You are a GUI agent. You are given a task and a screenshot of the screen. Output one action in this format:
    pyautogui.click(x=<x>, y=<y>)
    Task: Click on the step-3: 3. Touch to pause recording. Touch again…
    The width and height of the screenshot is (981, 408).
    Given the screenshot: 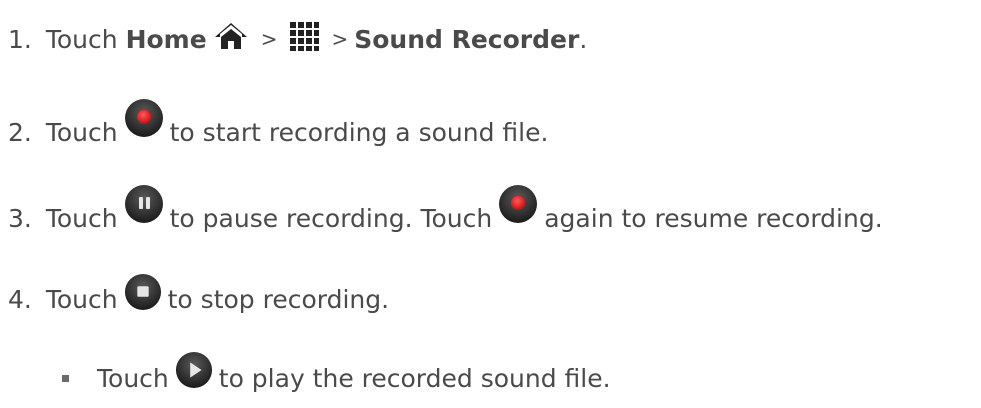 What is the action you would take?
    pyautogui.click(x=445, y=211)
    